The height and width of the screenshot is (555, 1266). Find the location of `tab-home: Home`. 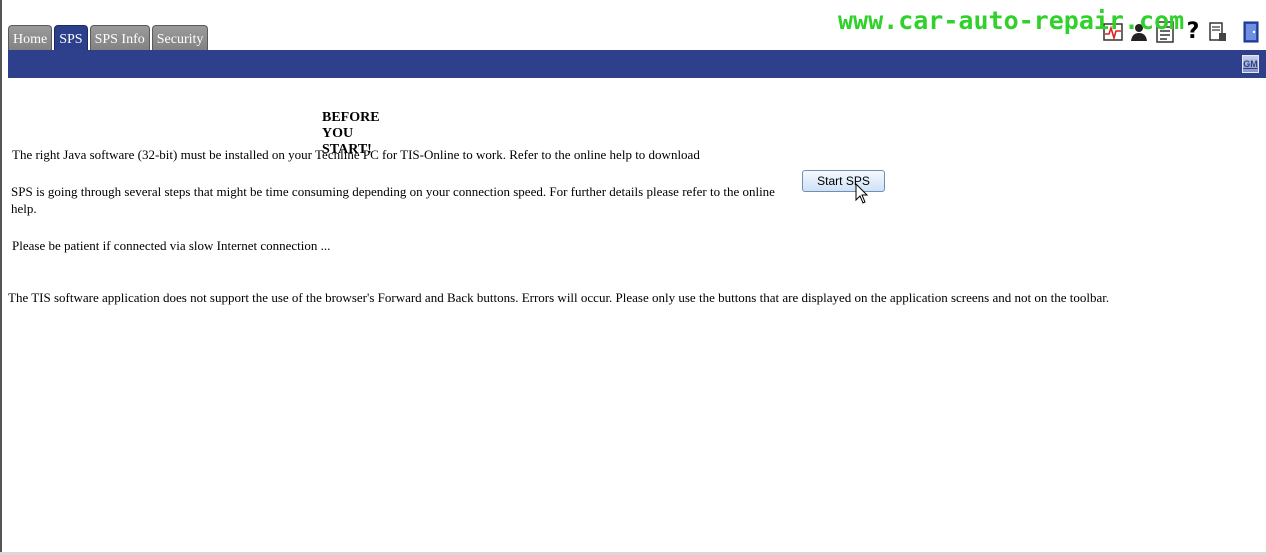

tab-home: Home is located at coordinates (30, 37).